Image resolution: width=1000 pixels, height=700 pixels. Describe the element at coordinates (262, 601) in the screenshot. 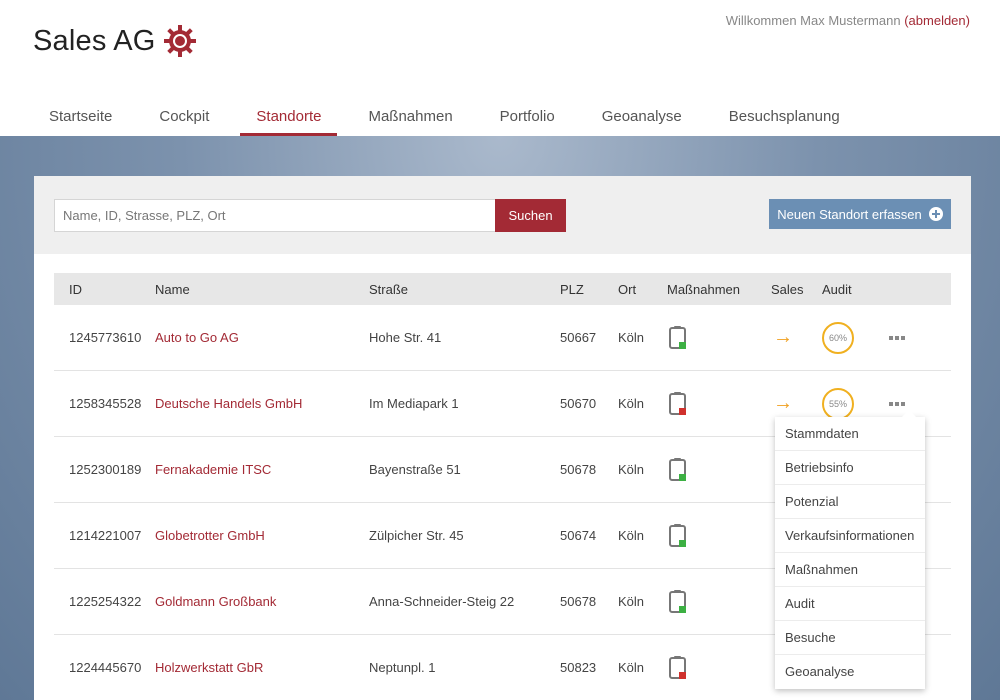

I see `cell-name-link: Goldmann Großbank` at that location.